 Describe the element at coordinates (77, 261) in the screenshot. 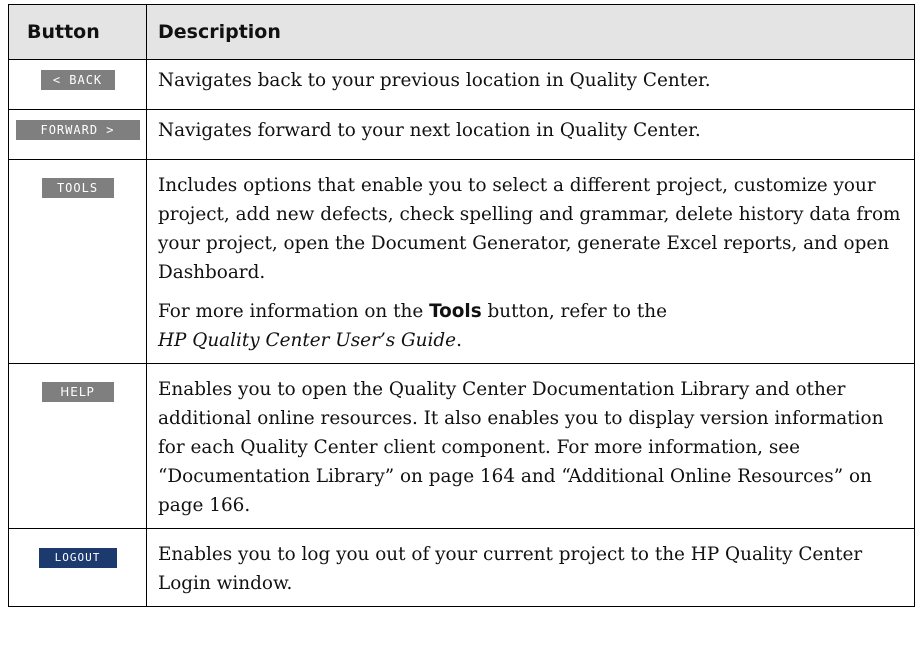

I see `button-cell: TOOLS` at that location.